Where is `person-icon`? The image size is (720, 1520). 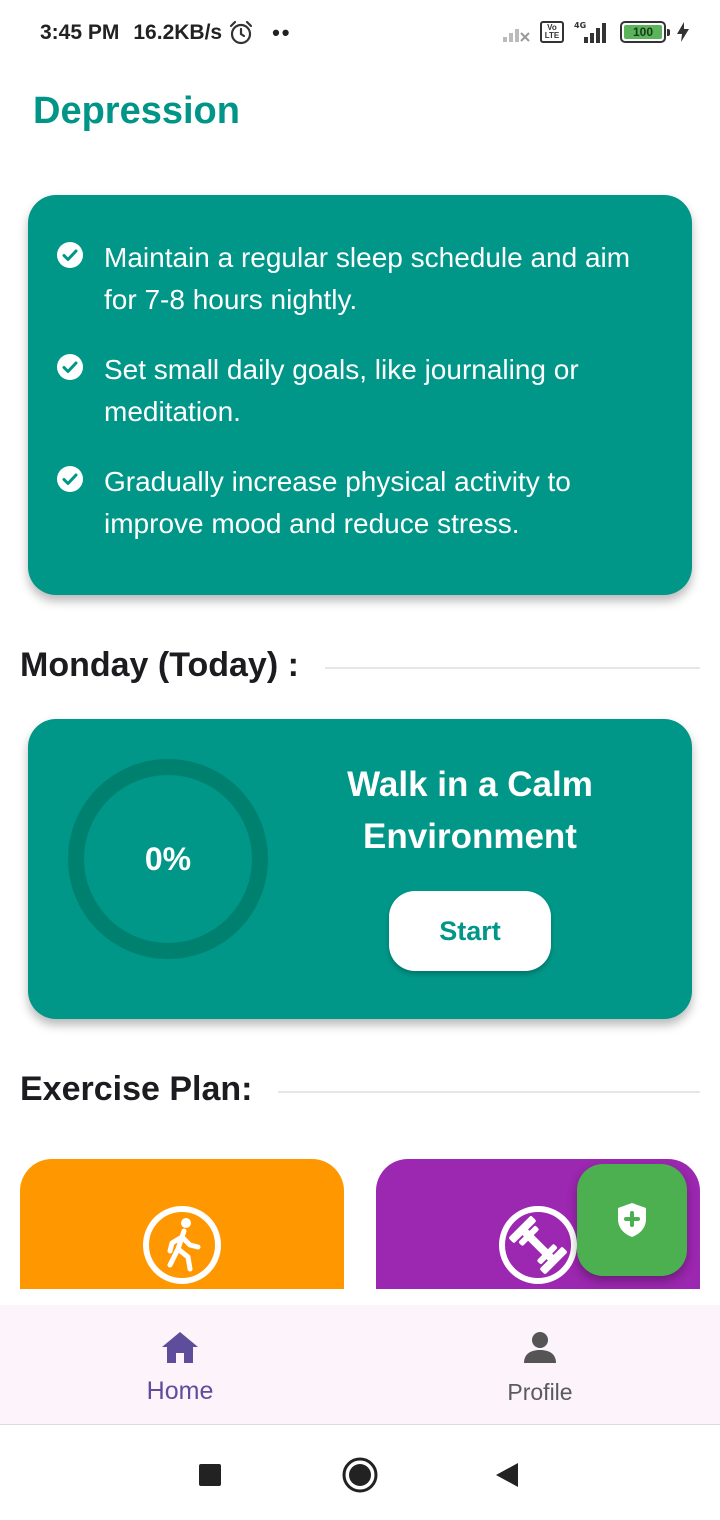 person-icon is located at coordinates (540, 1347).